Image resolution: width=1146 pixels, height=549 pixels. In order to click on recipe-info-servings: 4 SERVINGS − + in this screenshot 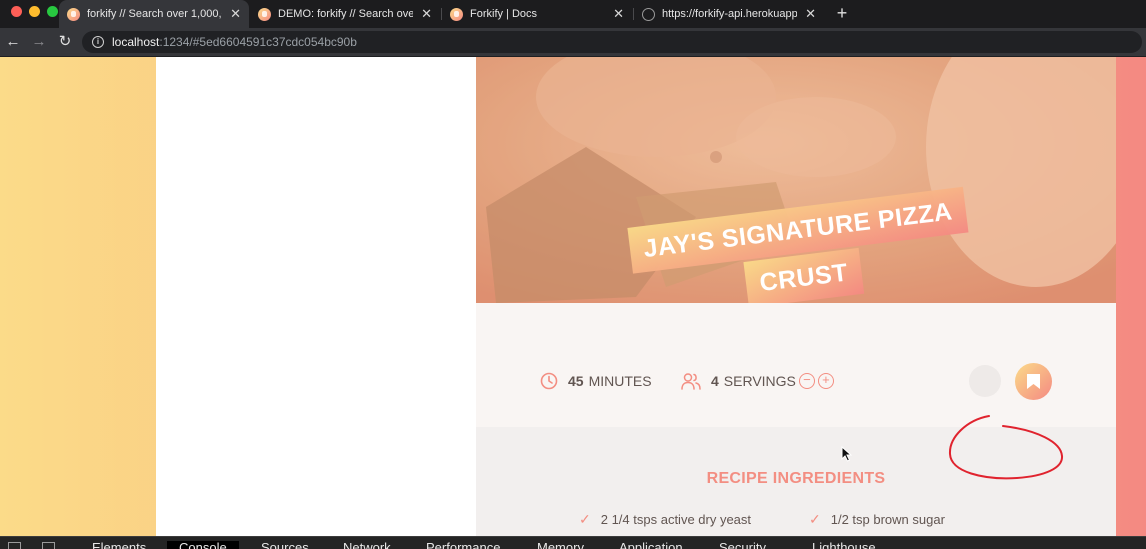, I will do `click(757, 381)`.